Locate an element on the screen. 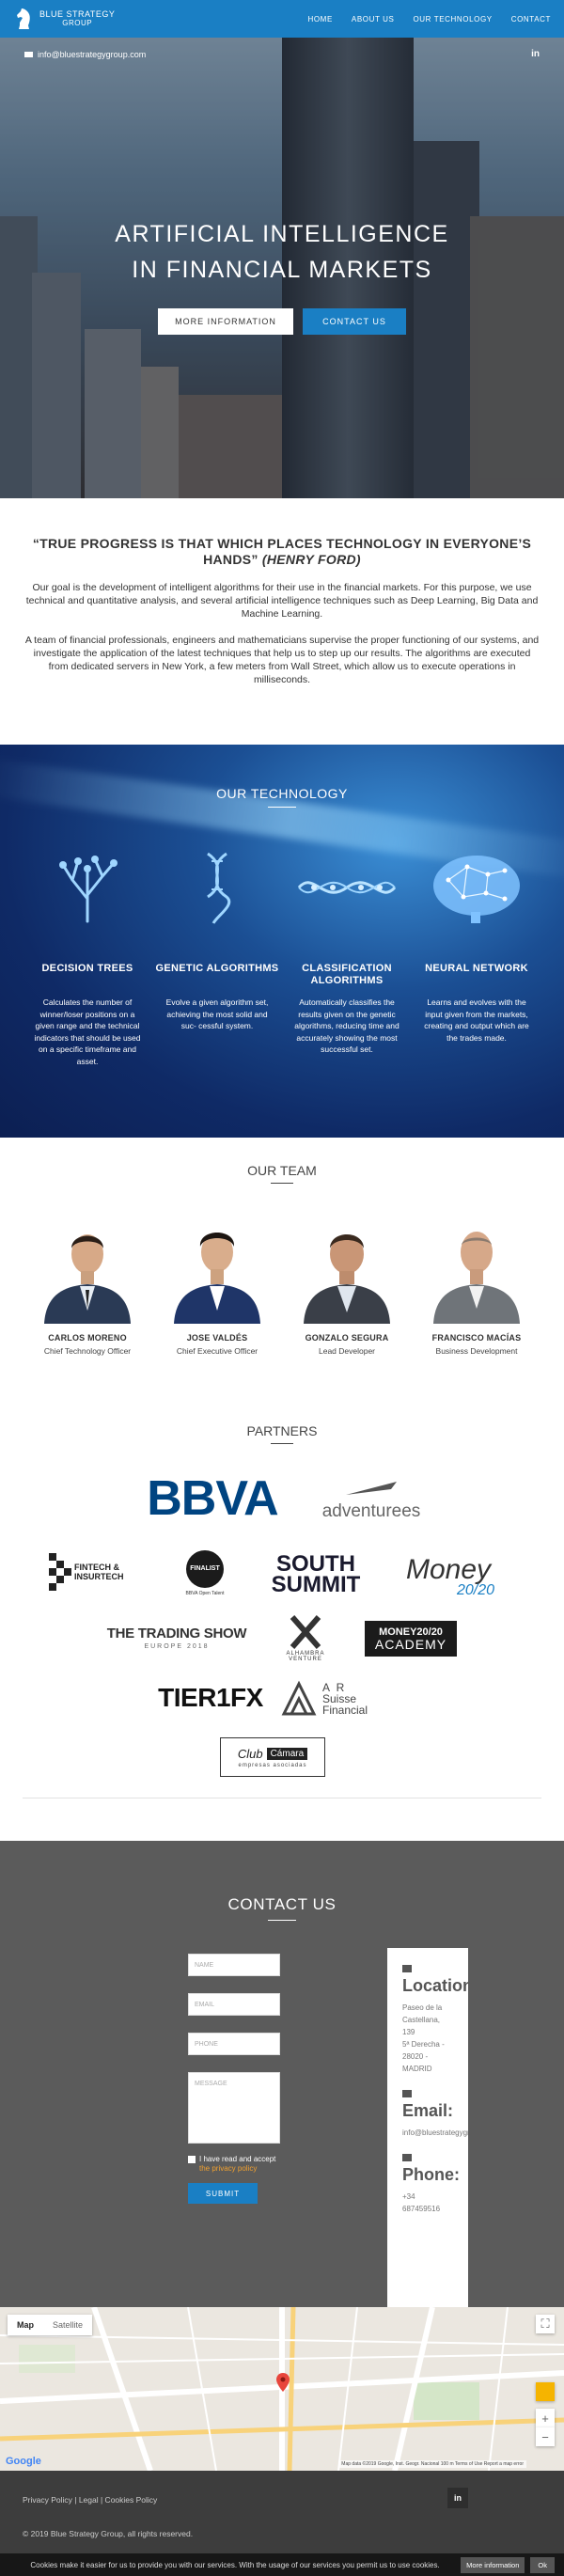 Image resolution: width=564 pixels, height=2576 pixels. partners-title: PARTNERS is located at coordinates (282, 1431).